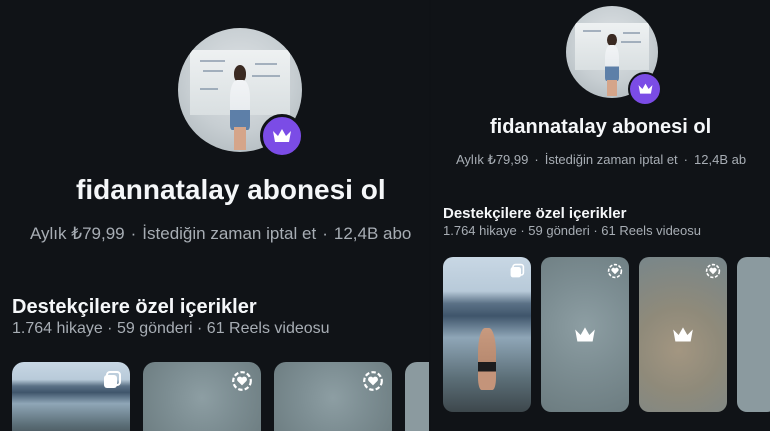 The height and width of the screenshot is (431, 770). What do you see at coordinates (372, 233) in the screenshot?
I see `subscriber-count: 12,4B abo` at bounding box center [372, 233].